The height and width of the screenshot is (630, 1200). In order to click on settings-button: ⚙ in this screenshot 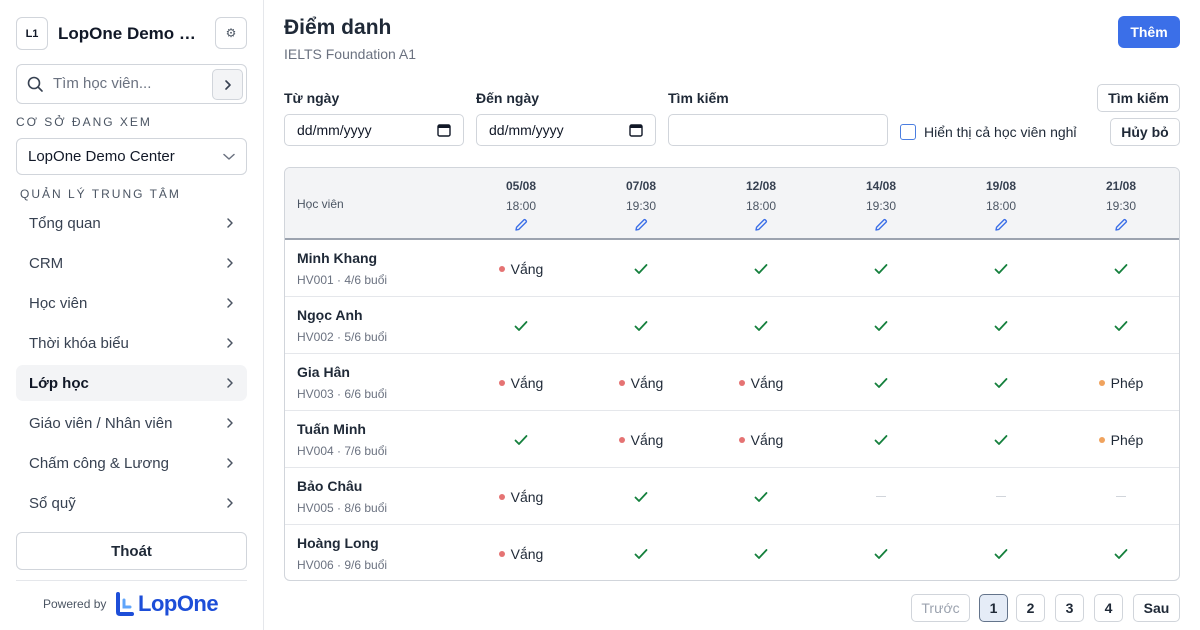, I will do `click(231, 33)`.